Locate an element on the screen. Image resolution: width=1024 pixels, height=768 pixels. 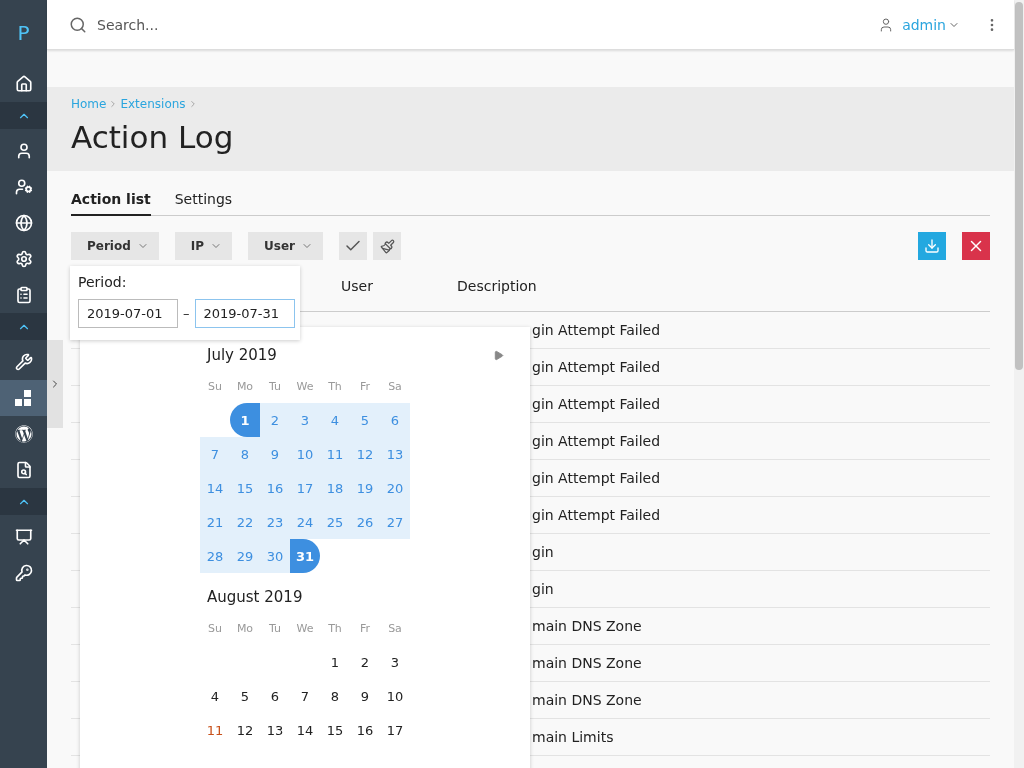
weekday-label: We is located at coordinates (305, 628).